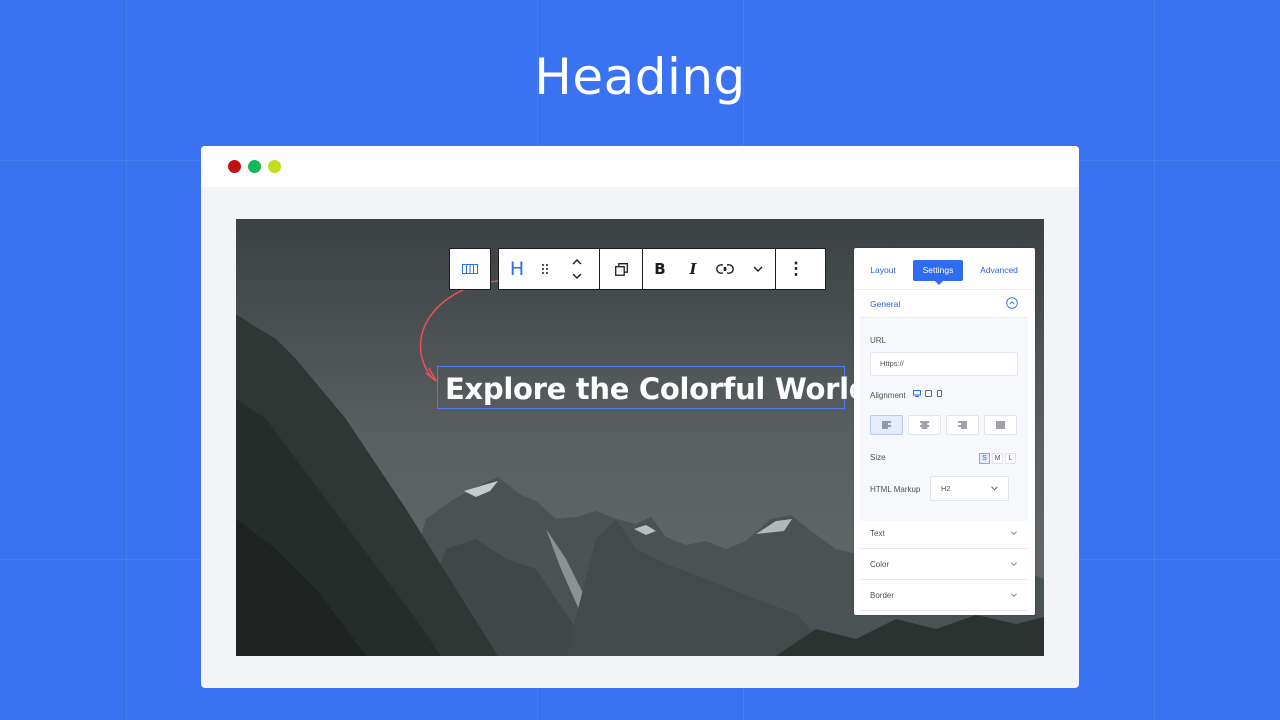 The image size is (1280, 720). What do you see at coordinates (969, 488) in the screenshot?
I see `html-markup-select: H2` at bounding box center [969, 488].